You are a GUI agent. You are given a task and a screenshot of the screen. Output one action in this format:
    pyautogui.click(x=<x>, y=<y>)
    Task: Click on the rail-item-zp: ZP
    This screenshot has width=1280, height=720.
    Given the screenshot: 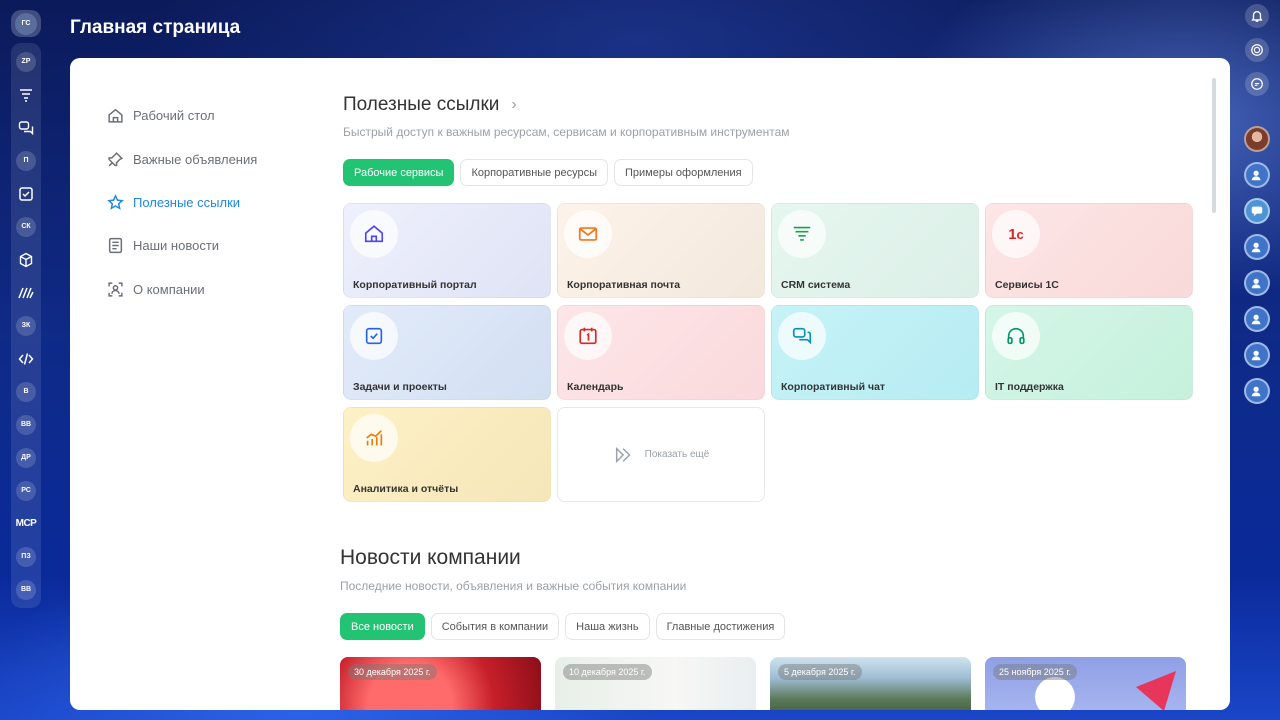 What is the action you would take?
    pyautogui.click(x=26, y=61)
    